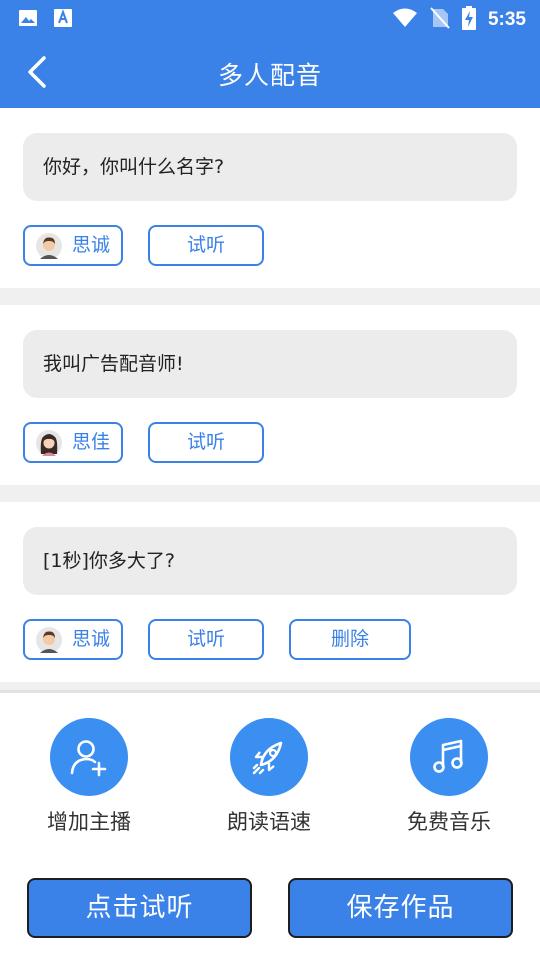  I want to click on text-app-icon, so click(63, 20).